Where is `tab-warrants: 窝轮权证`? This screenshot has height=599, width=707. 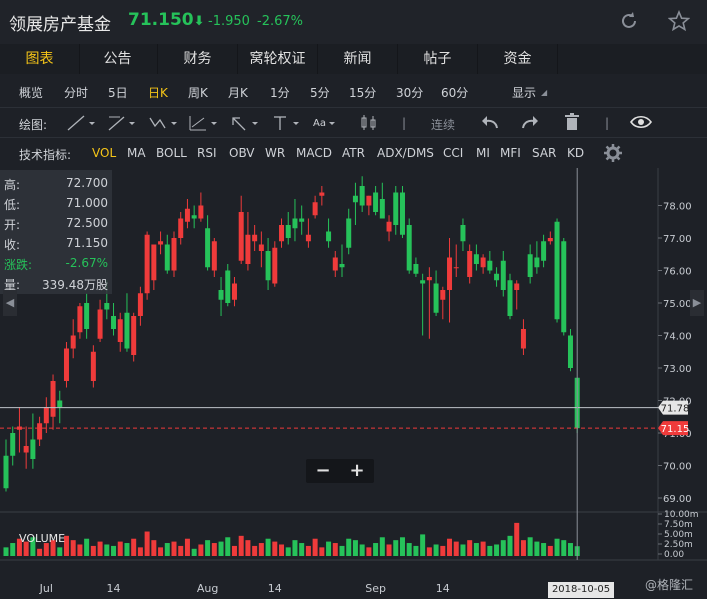
tab-warrants: 窝轮权证 is located at coordinates (278, 59).